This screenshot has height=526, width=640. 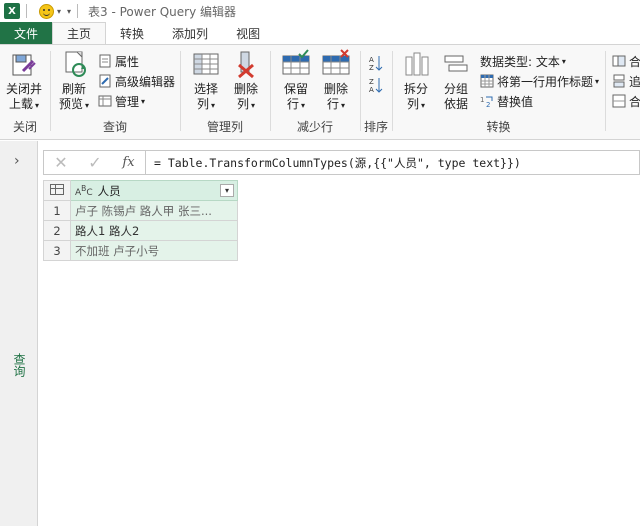 I want to click on merge-queries-button: 合, so click(x=626, y=61).